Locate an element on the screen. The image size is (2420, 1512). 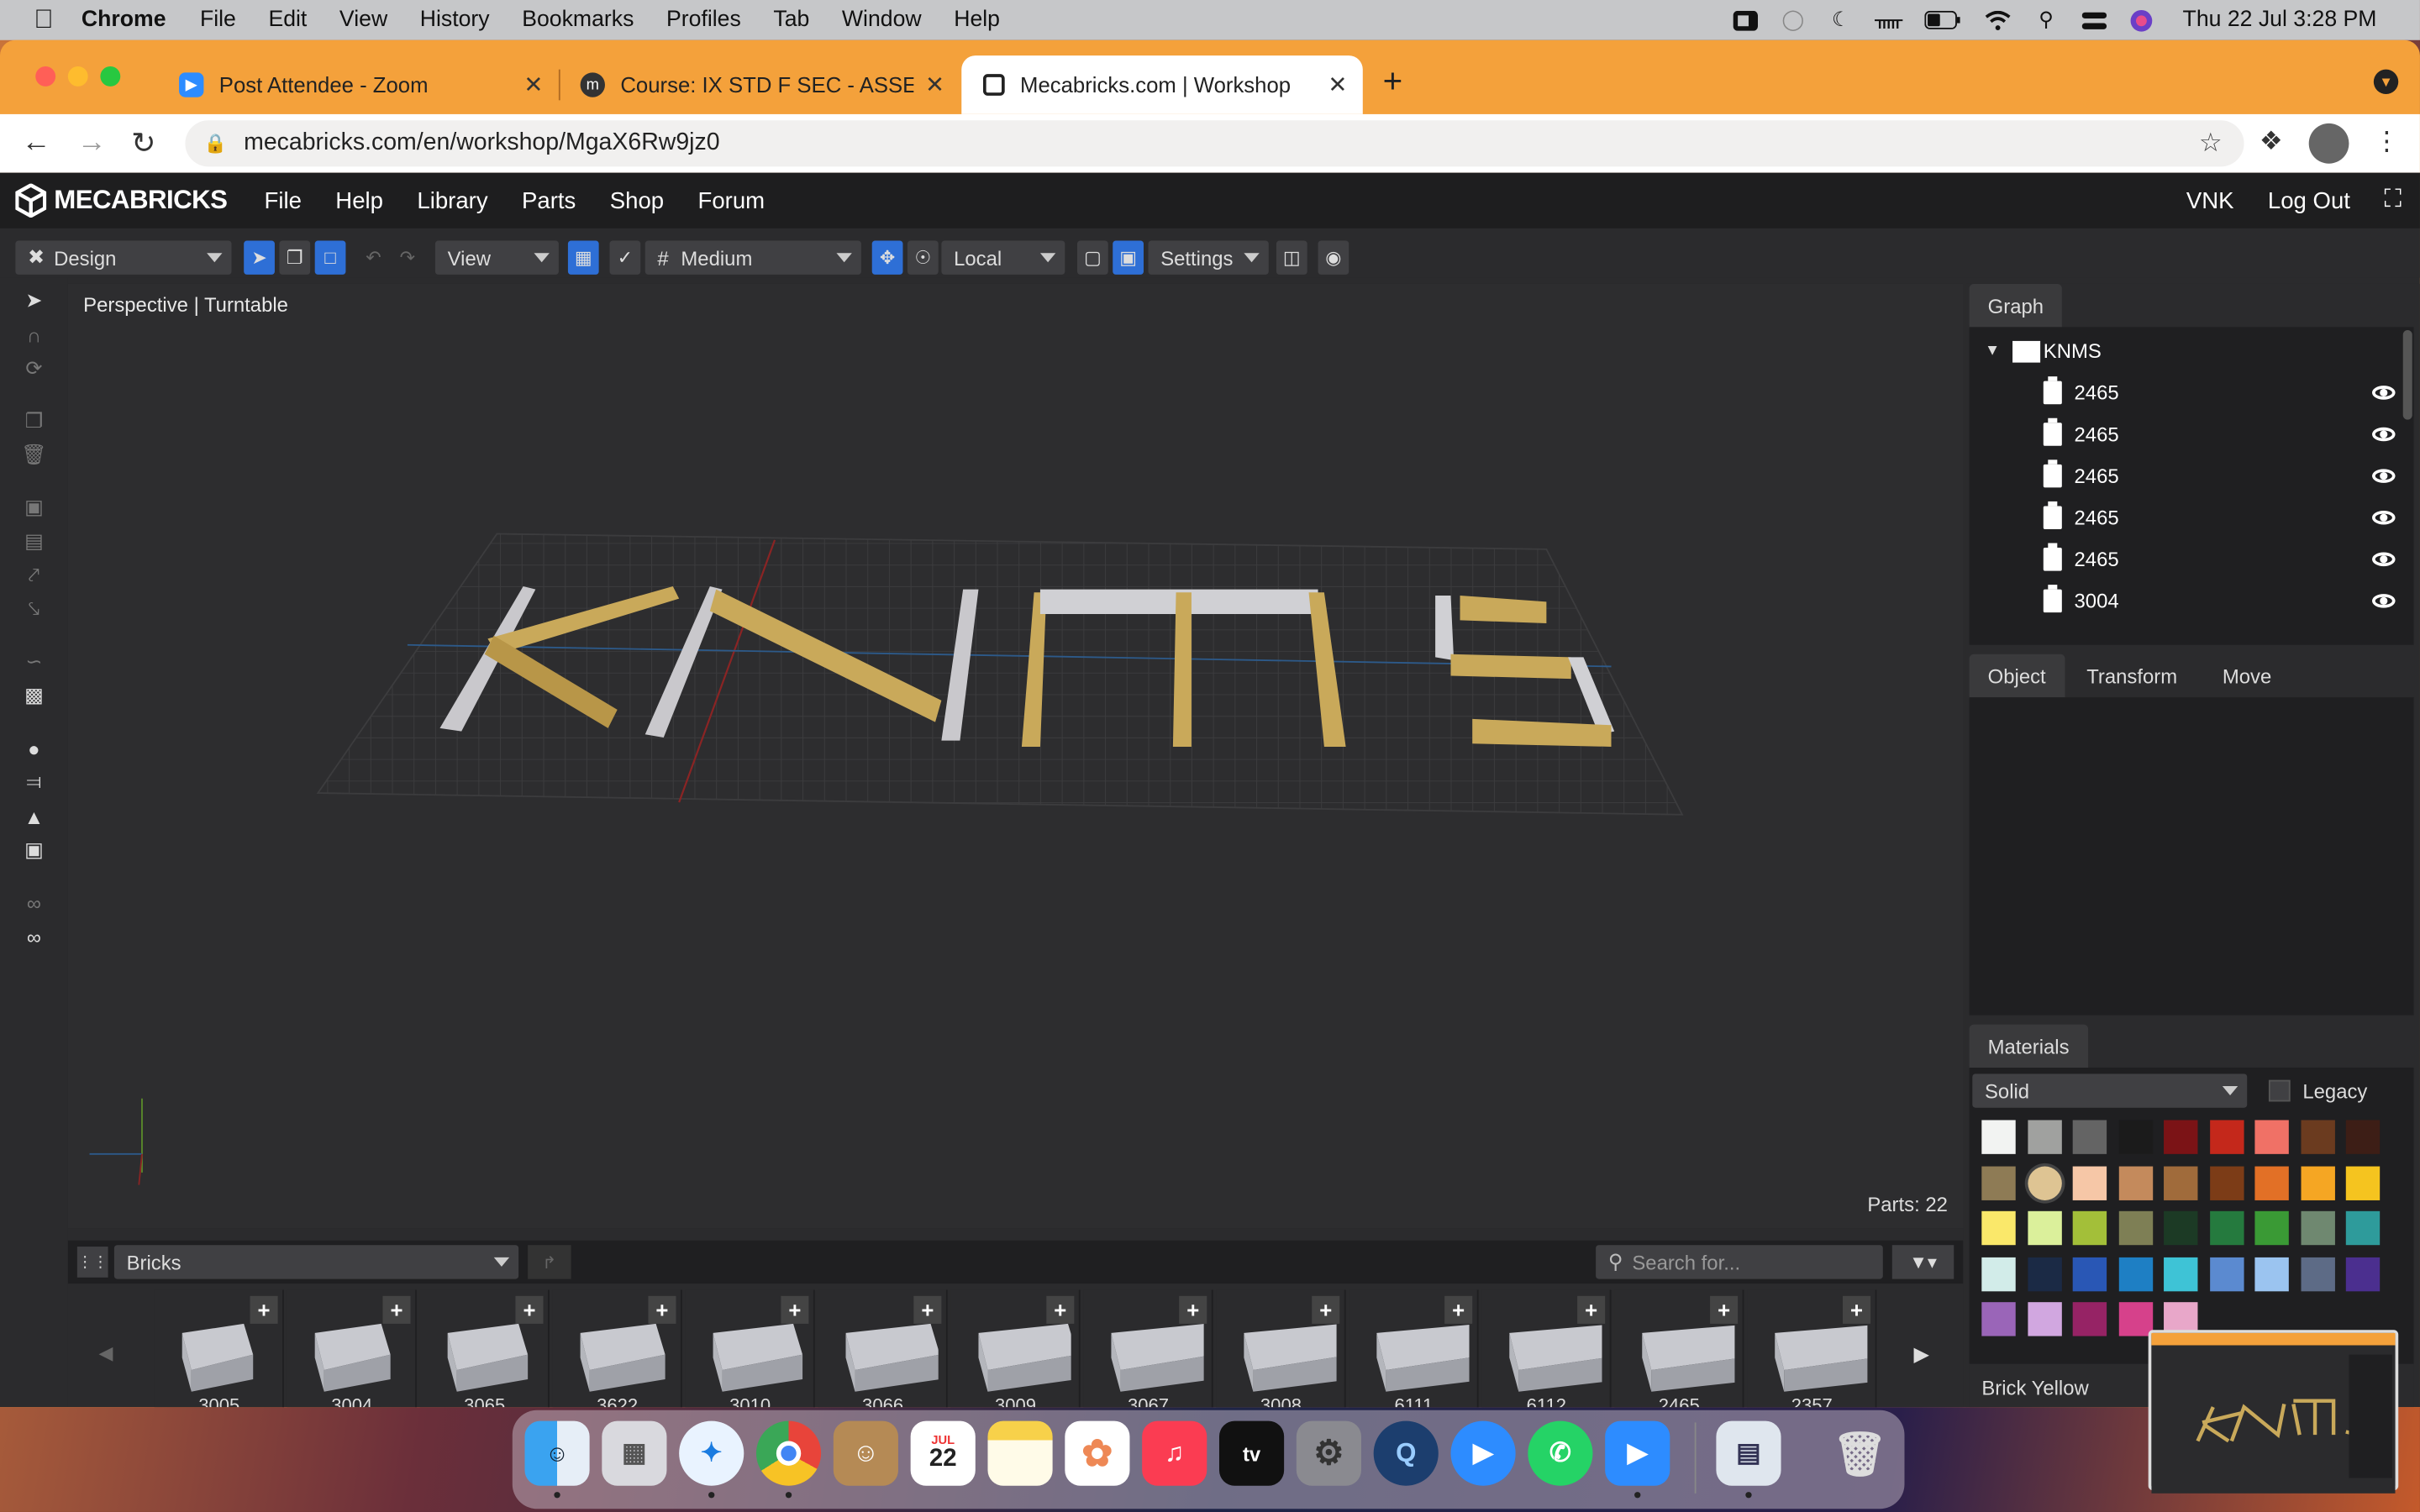
glasses-icon: ∞ is located at coordinates (34, 936).